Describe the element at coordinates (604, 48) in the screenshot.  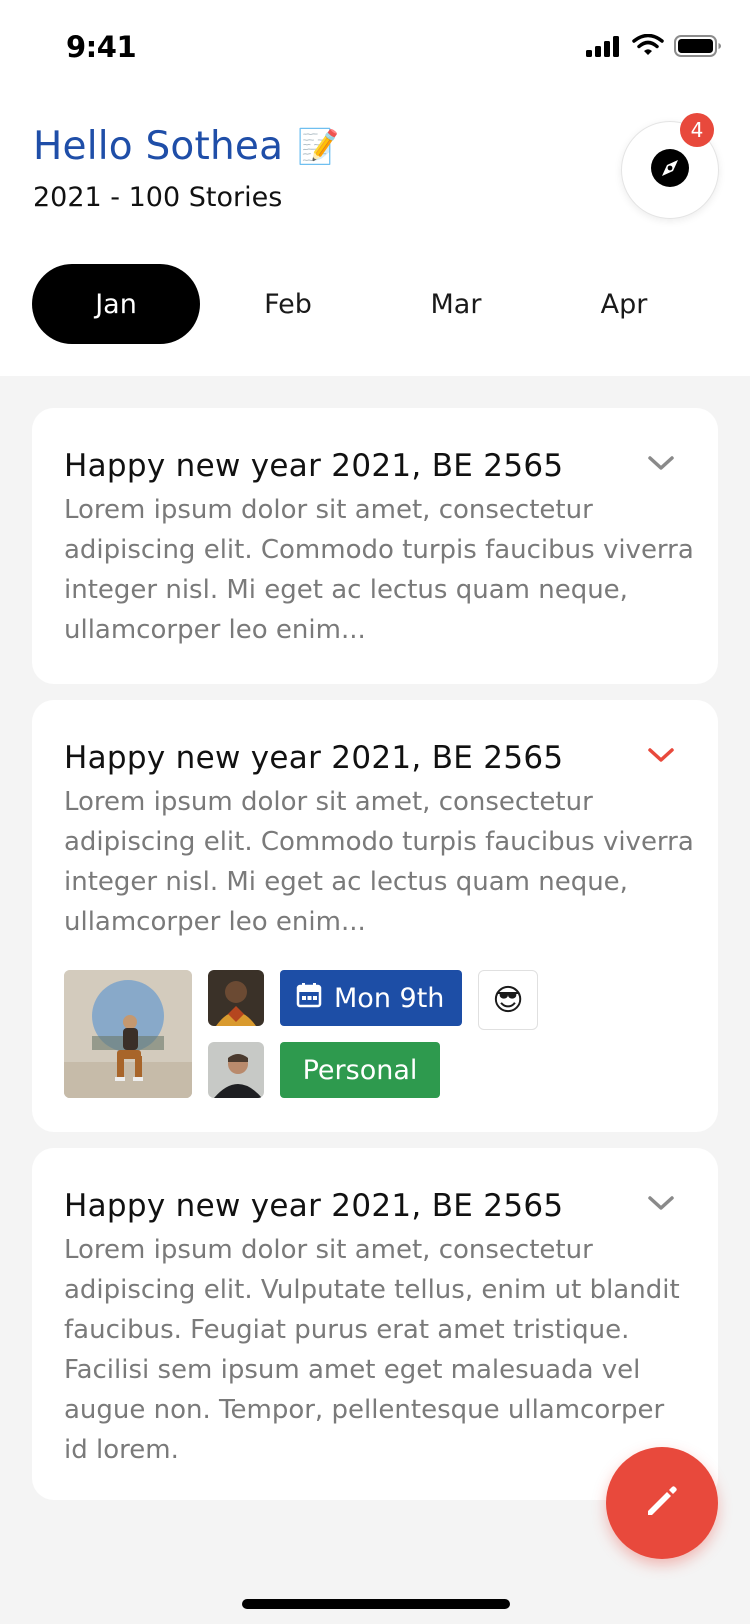
I see `signal-icon` at that location.